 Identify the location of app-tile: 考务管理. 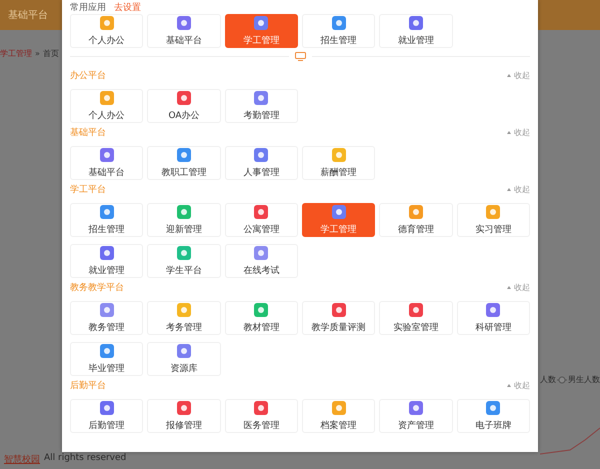
(184, 318).